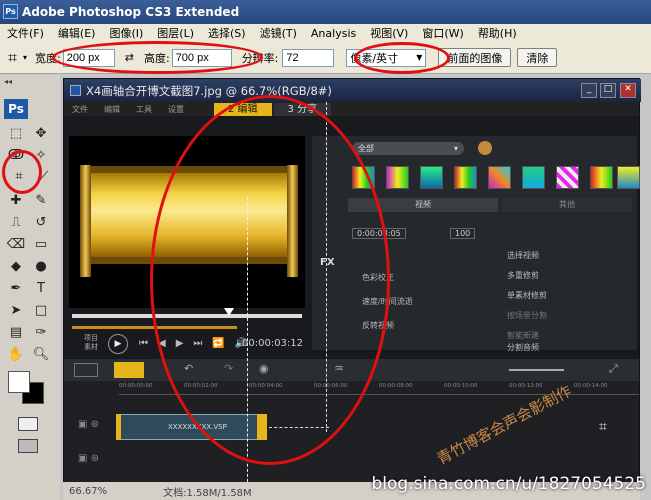 This screenshot has width=651, height=500. What do you see at coordinates (131, 12) in the screenshot?
I see `window-title: Adobe Photoshop CS3 Extended` at bounding box center [131, 12].